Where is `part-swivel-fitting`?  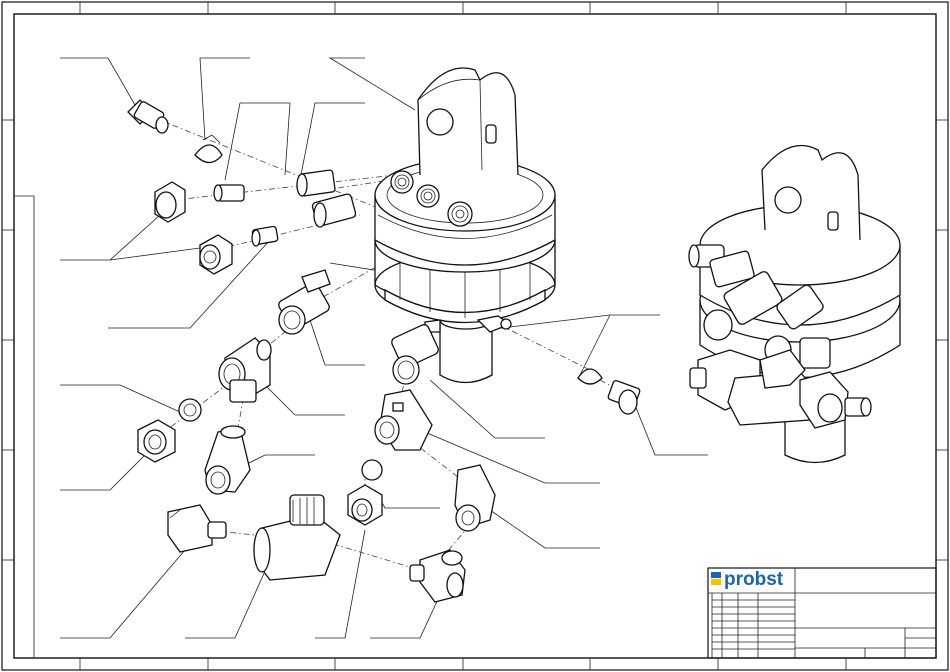 part-swivel-fitting is located at coordinates (304, 302).